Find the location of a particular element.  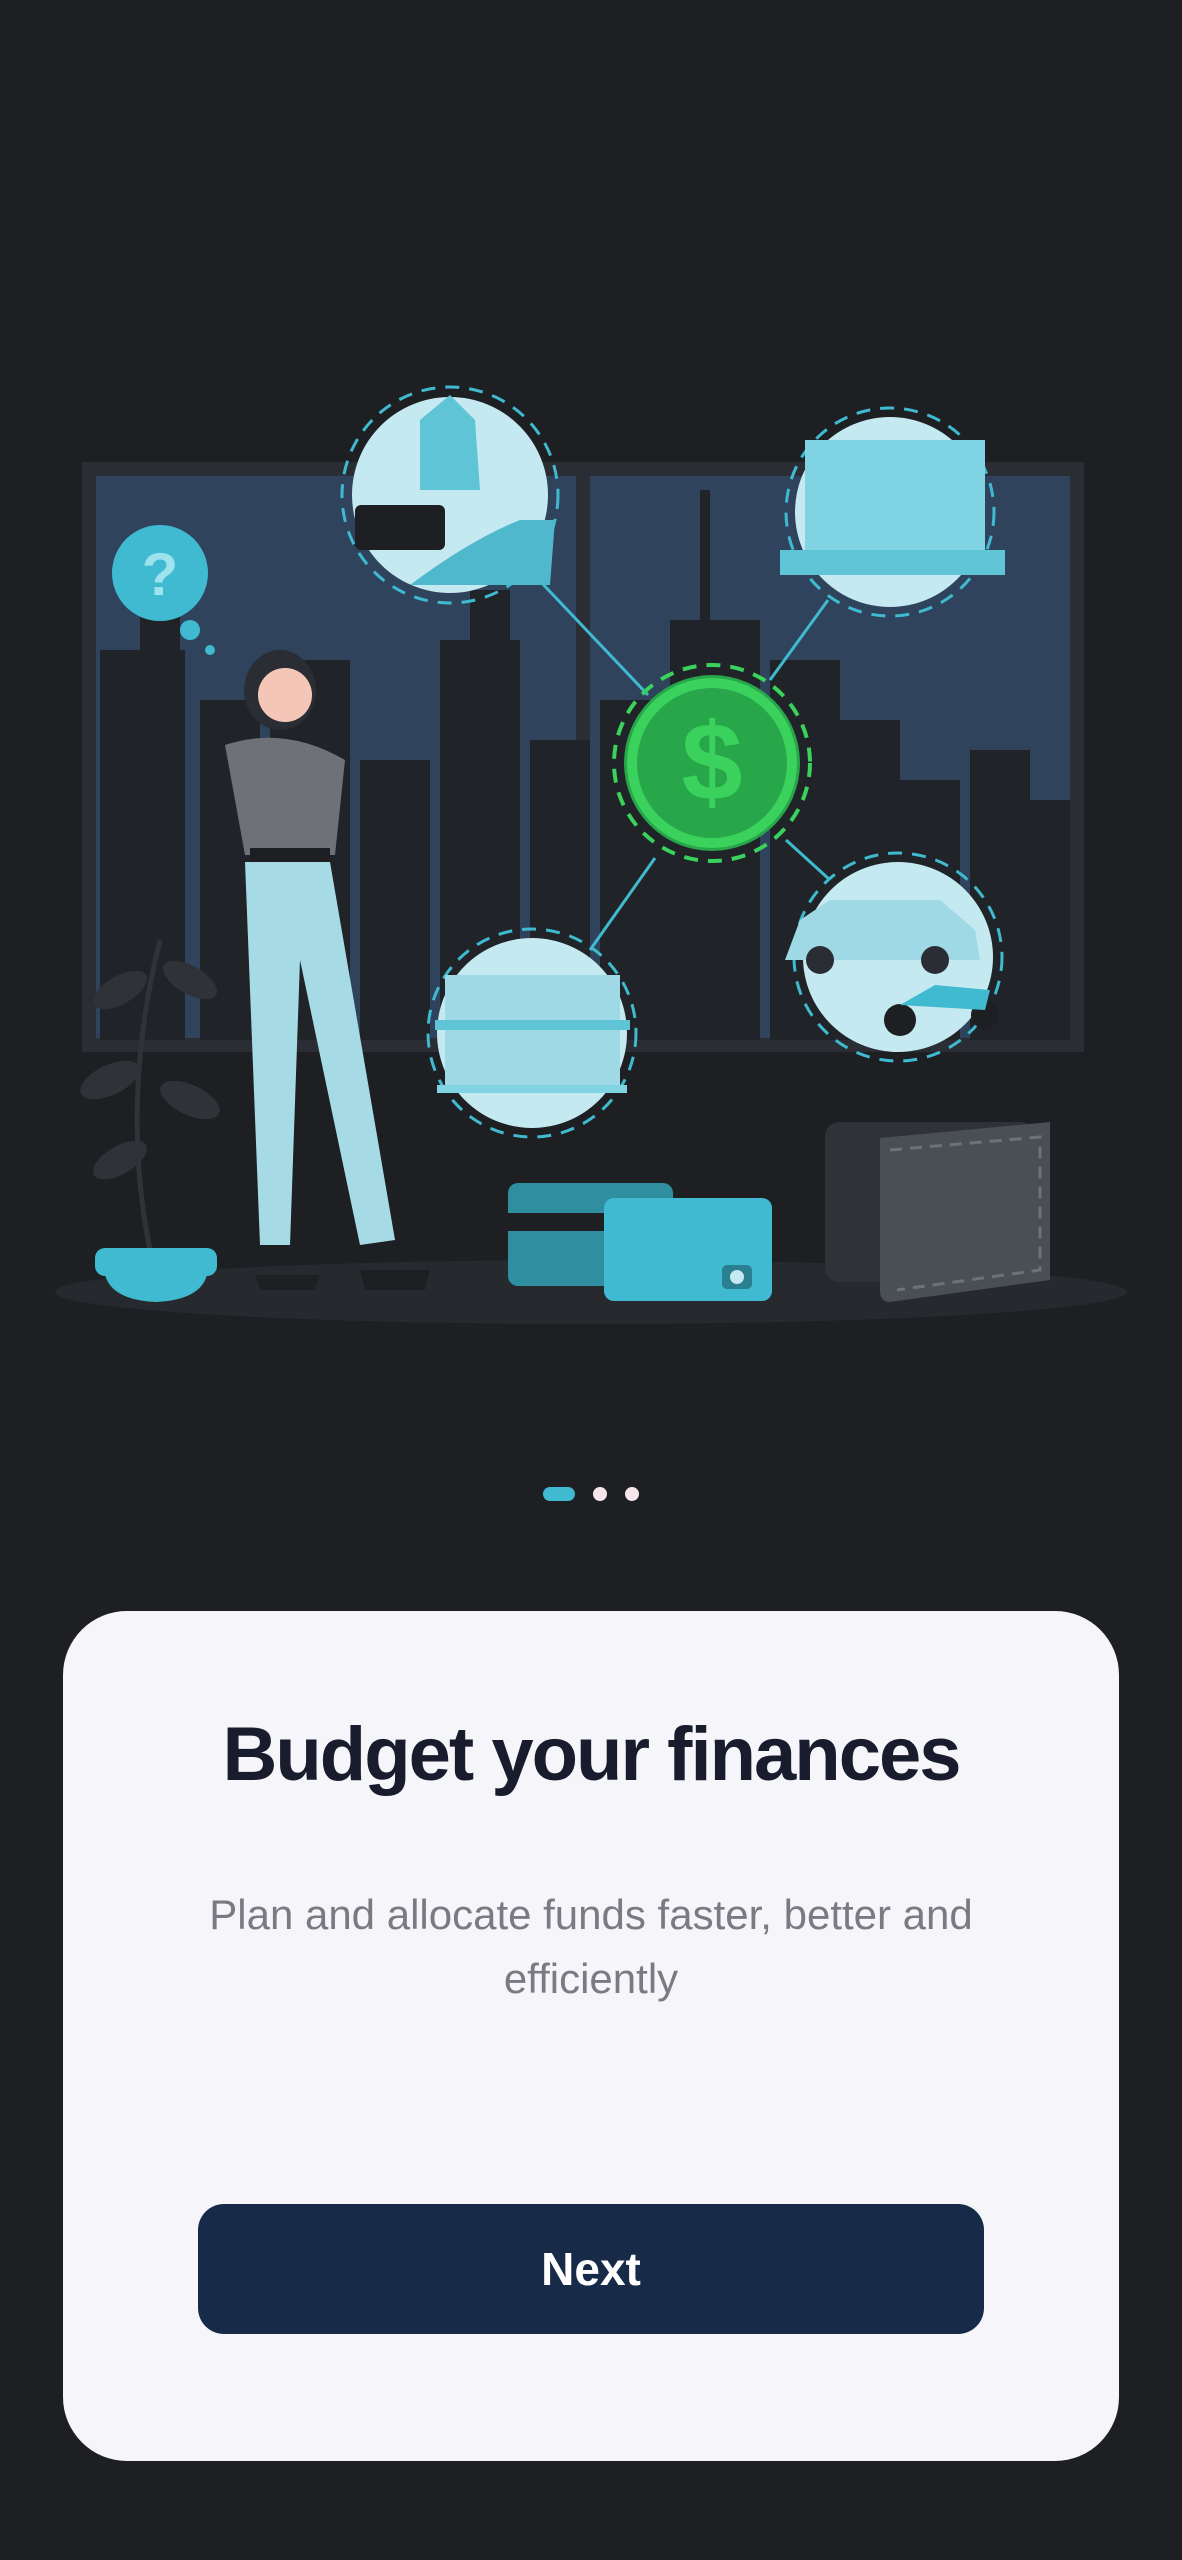

potted-plant is located at coordinates (150, 1120).